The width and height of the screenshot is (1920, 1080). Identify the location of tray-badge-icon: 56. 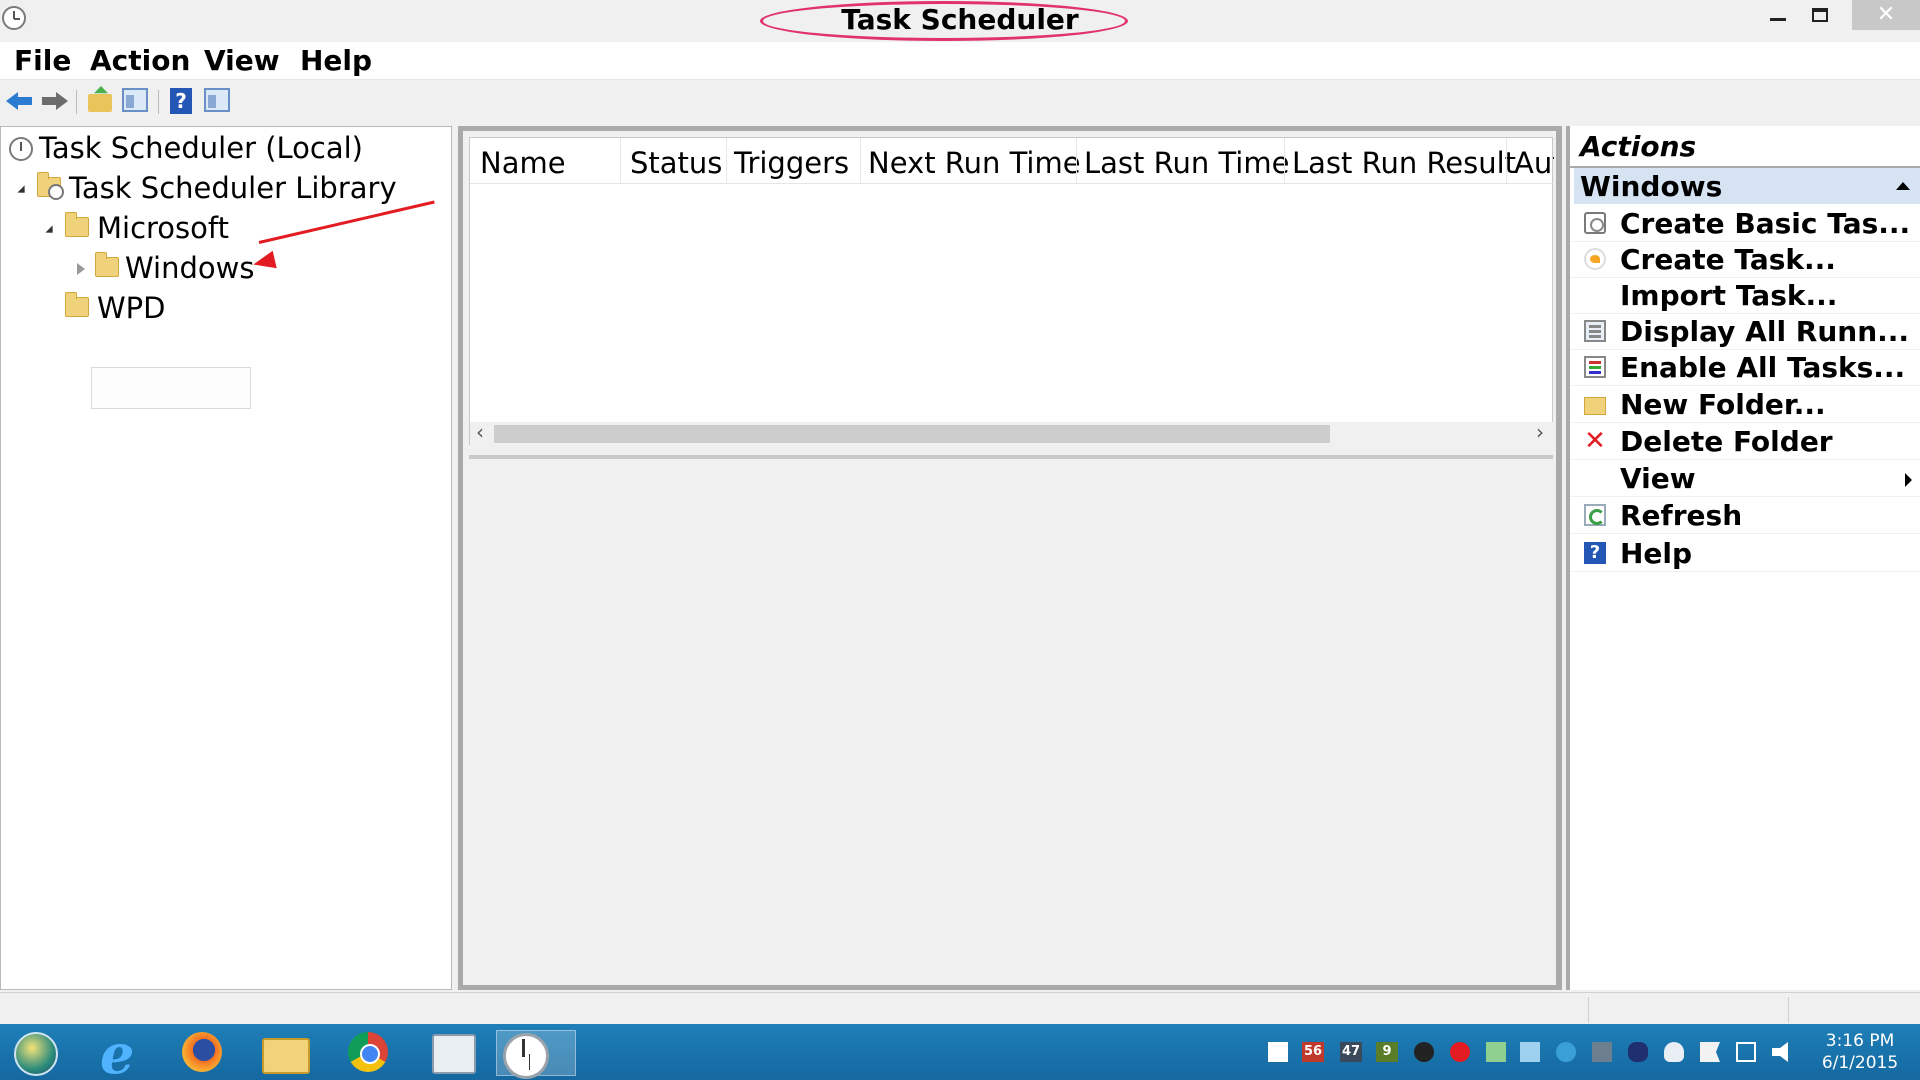
(1313, 1052).